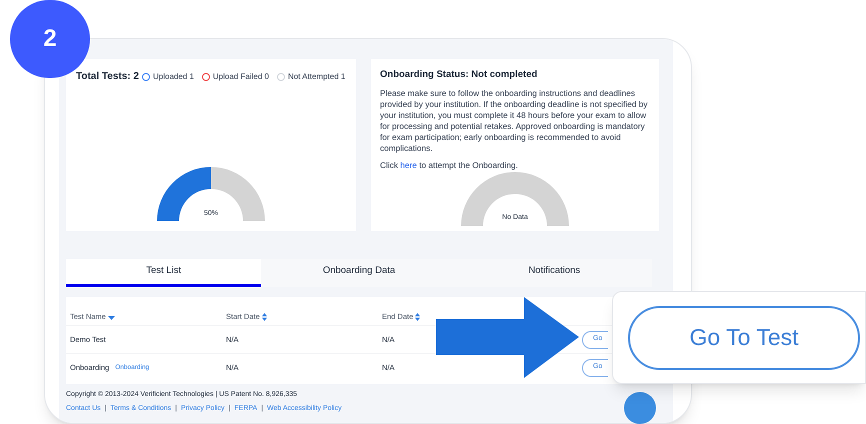 The height and width of the screenshot is (424, 866). I want to click on onboarding-sentence: Click here to attempt the Onboarding., so click(449, 165).